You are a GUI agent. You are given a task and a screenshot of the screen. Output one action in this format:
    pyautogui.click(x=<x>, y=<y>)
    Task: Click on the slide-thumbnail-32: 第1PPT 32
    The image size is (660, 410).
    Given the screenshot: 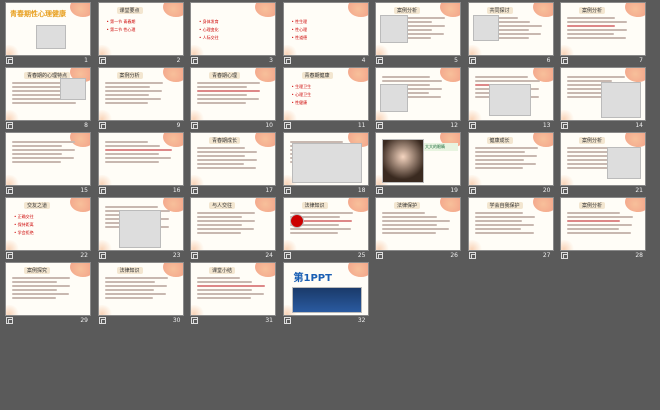 What is the action you would take?
    pyautogui.click(x=325, y=295)
    